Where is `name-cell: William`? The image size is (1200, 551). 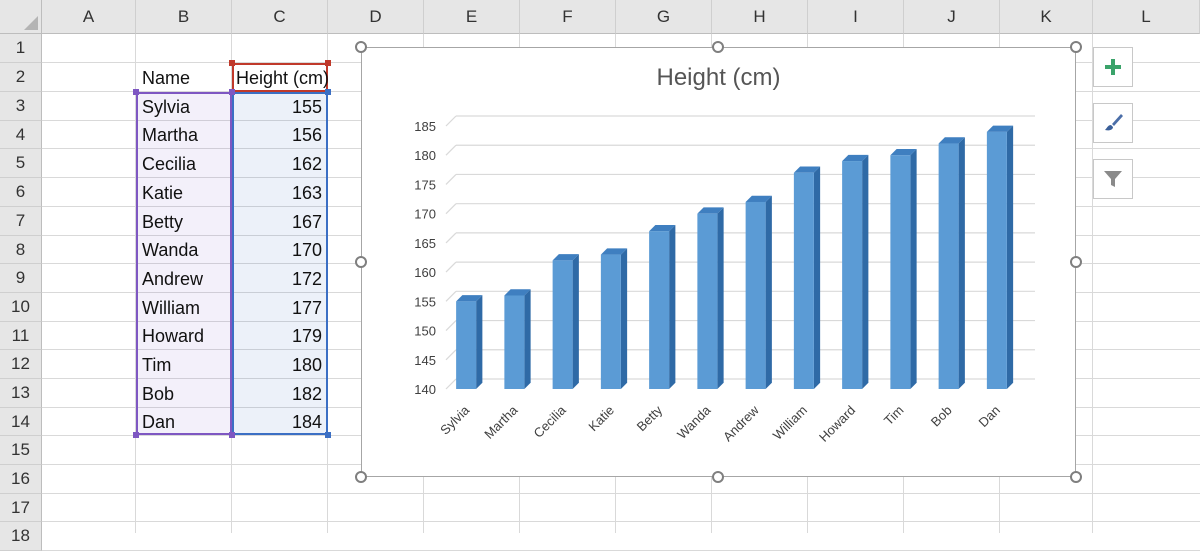
name-cell: William is located at coordinates (184, 308).